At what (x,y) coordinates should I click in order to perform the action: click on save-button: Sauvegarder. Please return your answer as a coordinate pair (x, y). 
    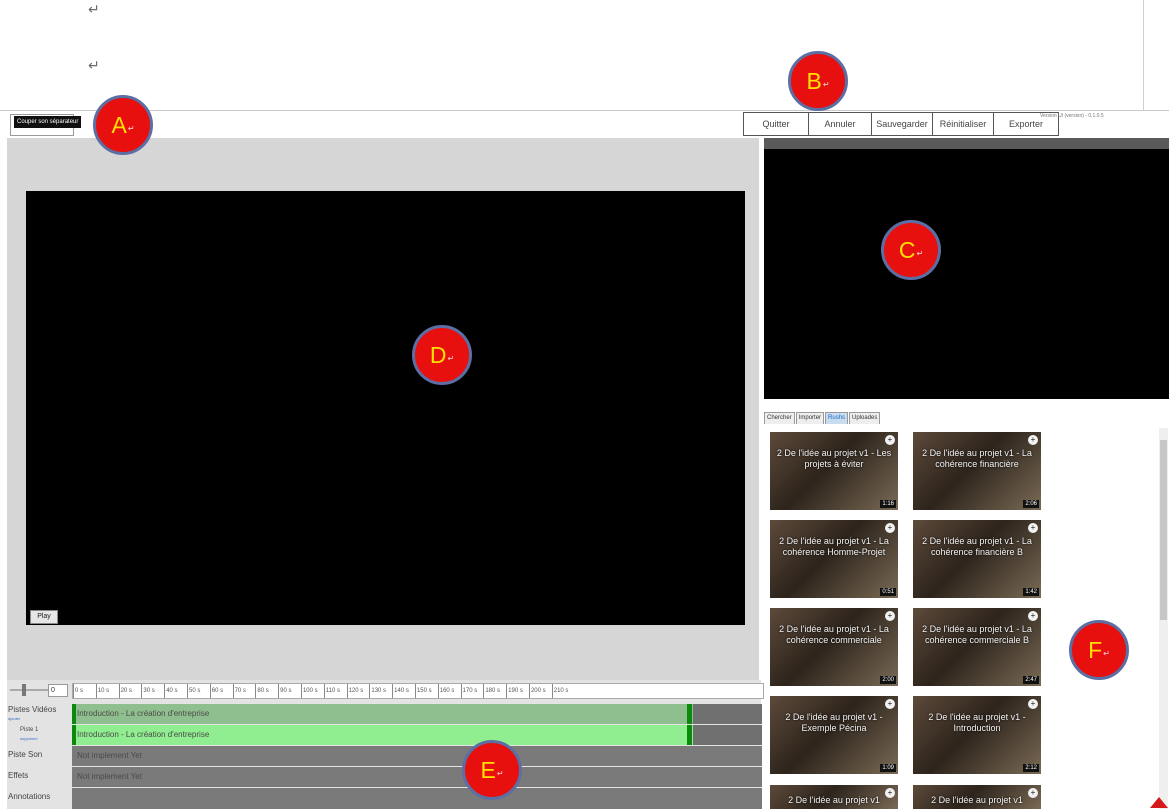
    Looking at the image, I should click on (902, 124).